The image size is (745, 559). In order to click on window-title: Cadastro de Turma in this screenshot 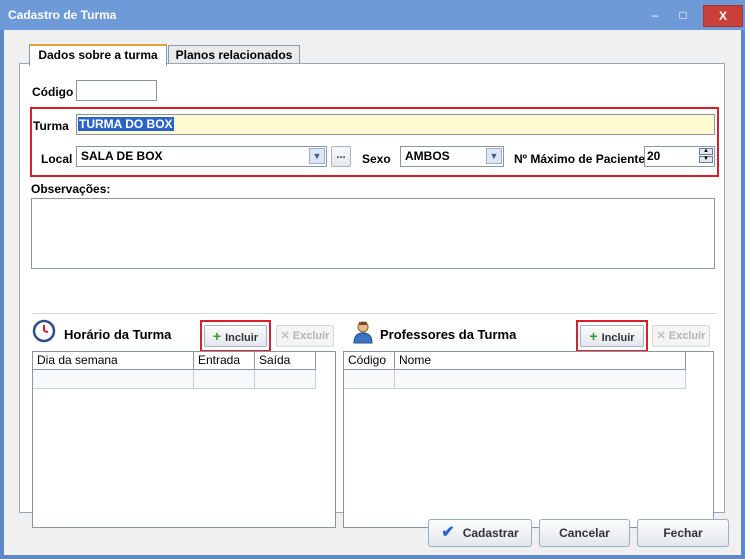, I will do `click(62, 15)`.